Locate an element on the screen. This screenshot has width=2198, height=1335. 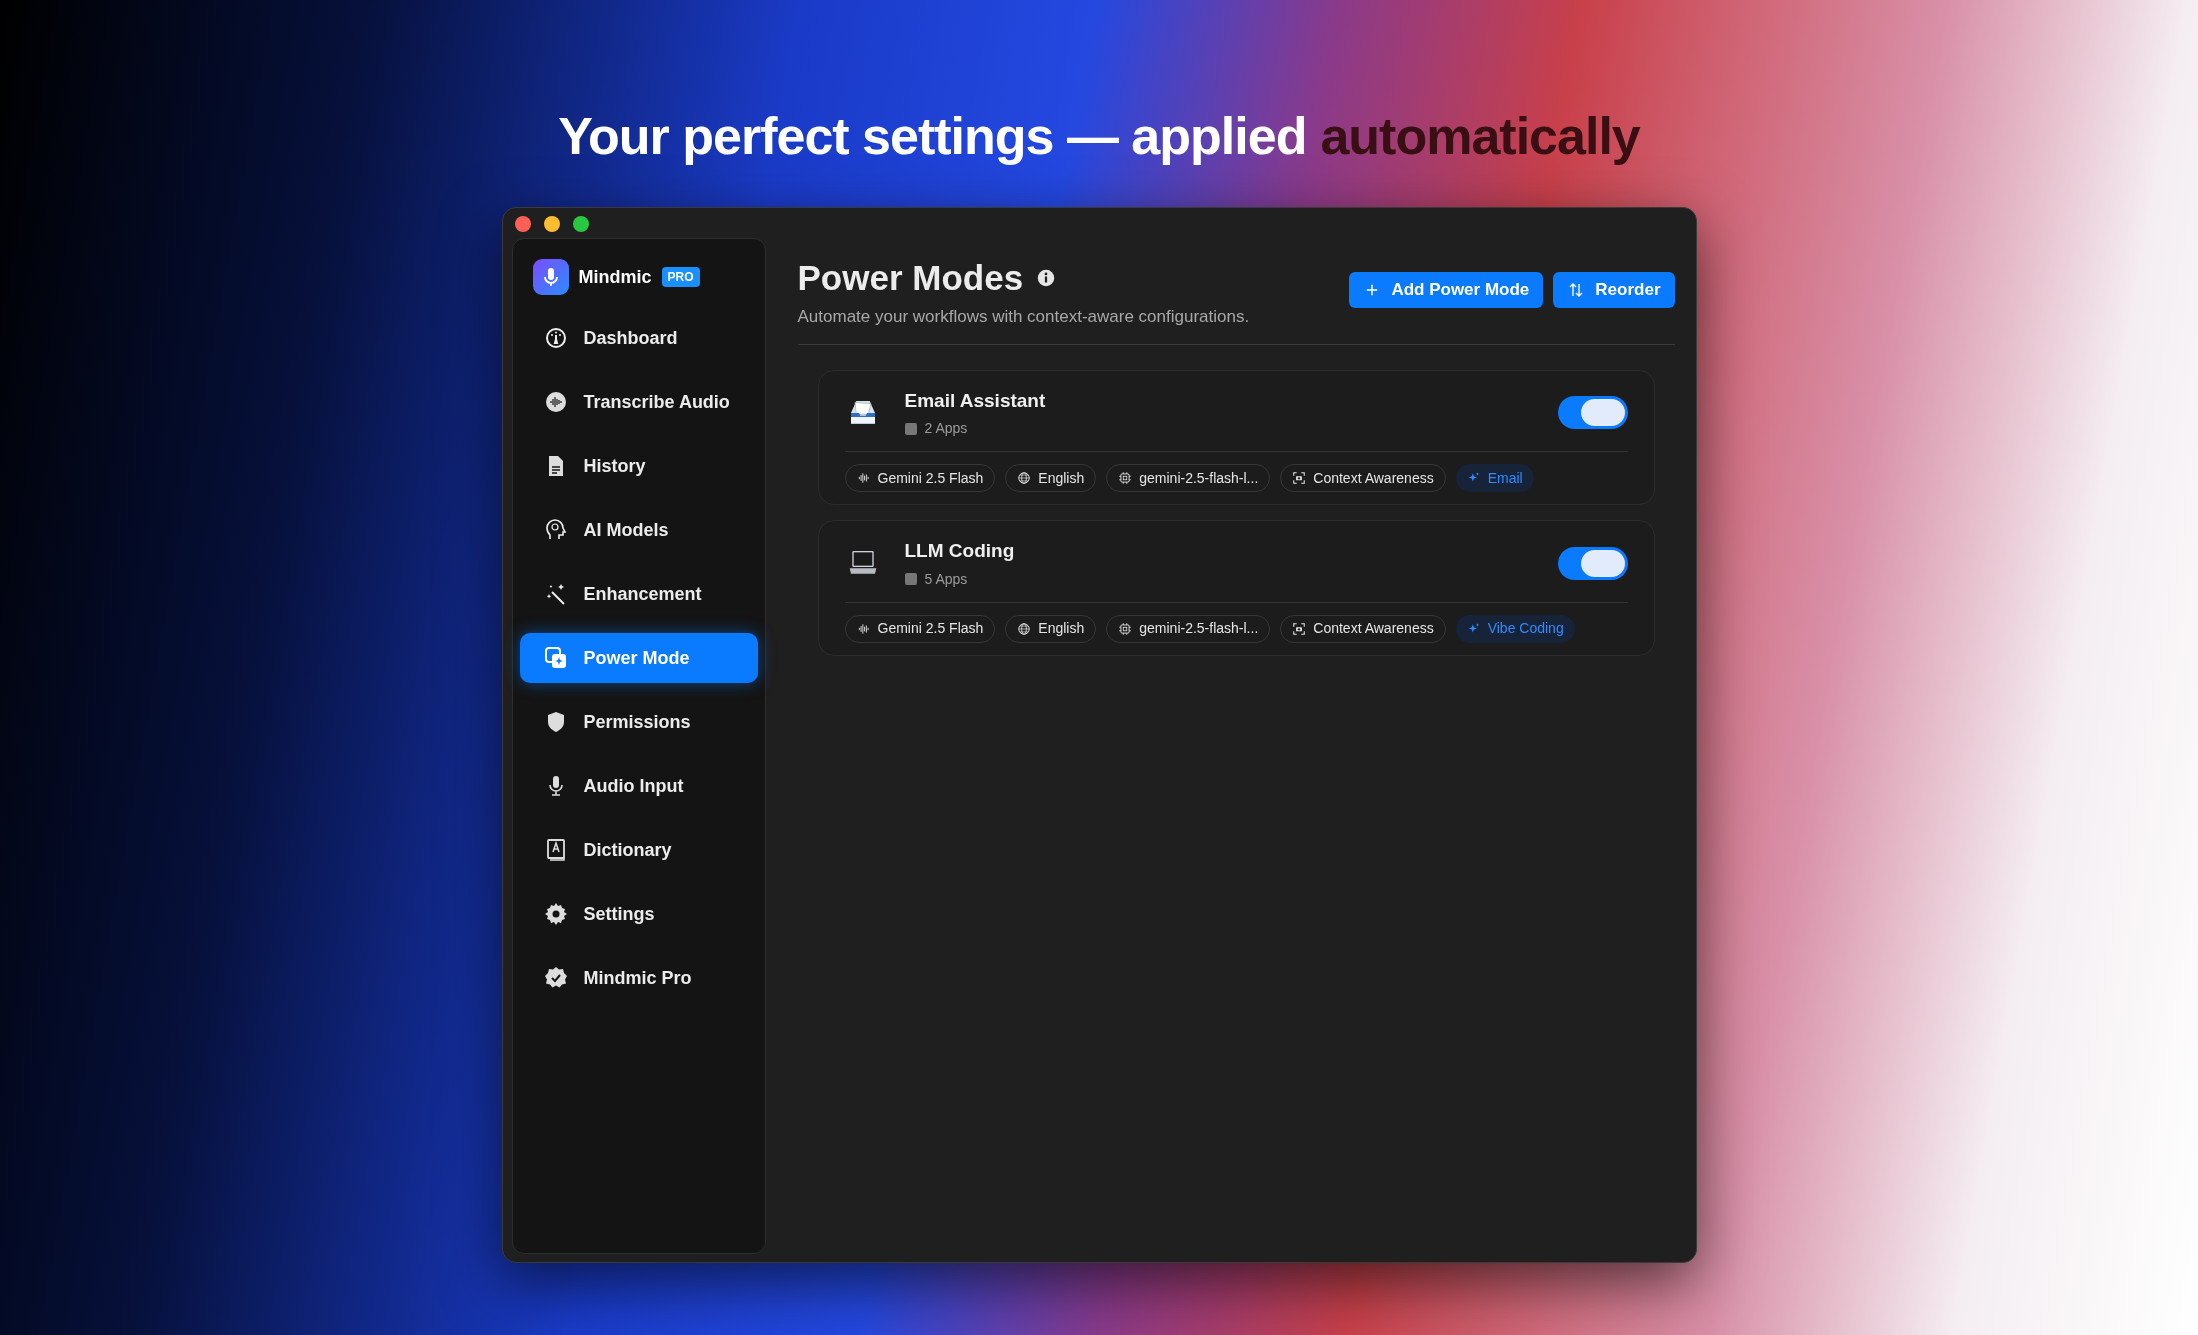
sidebar-item: Transcribe Audio is located at coordinates (638, 402).